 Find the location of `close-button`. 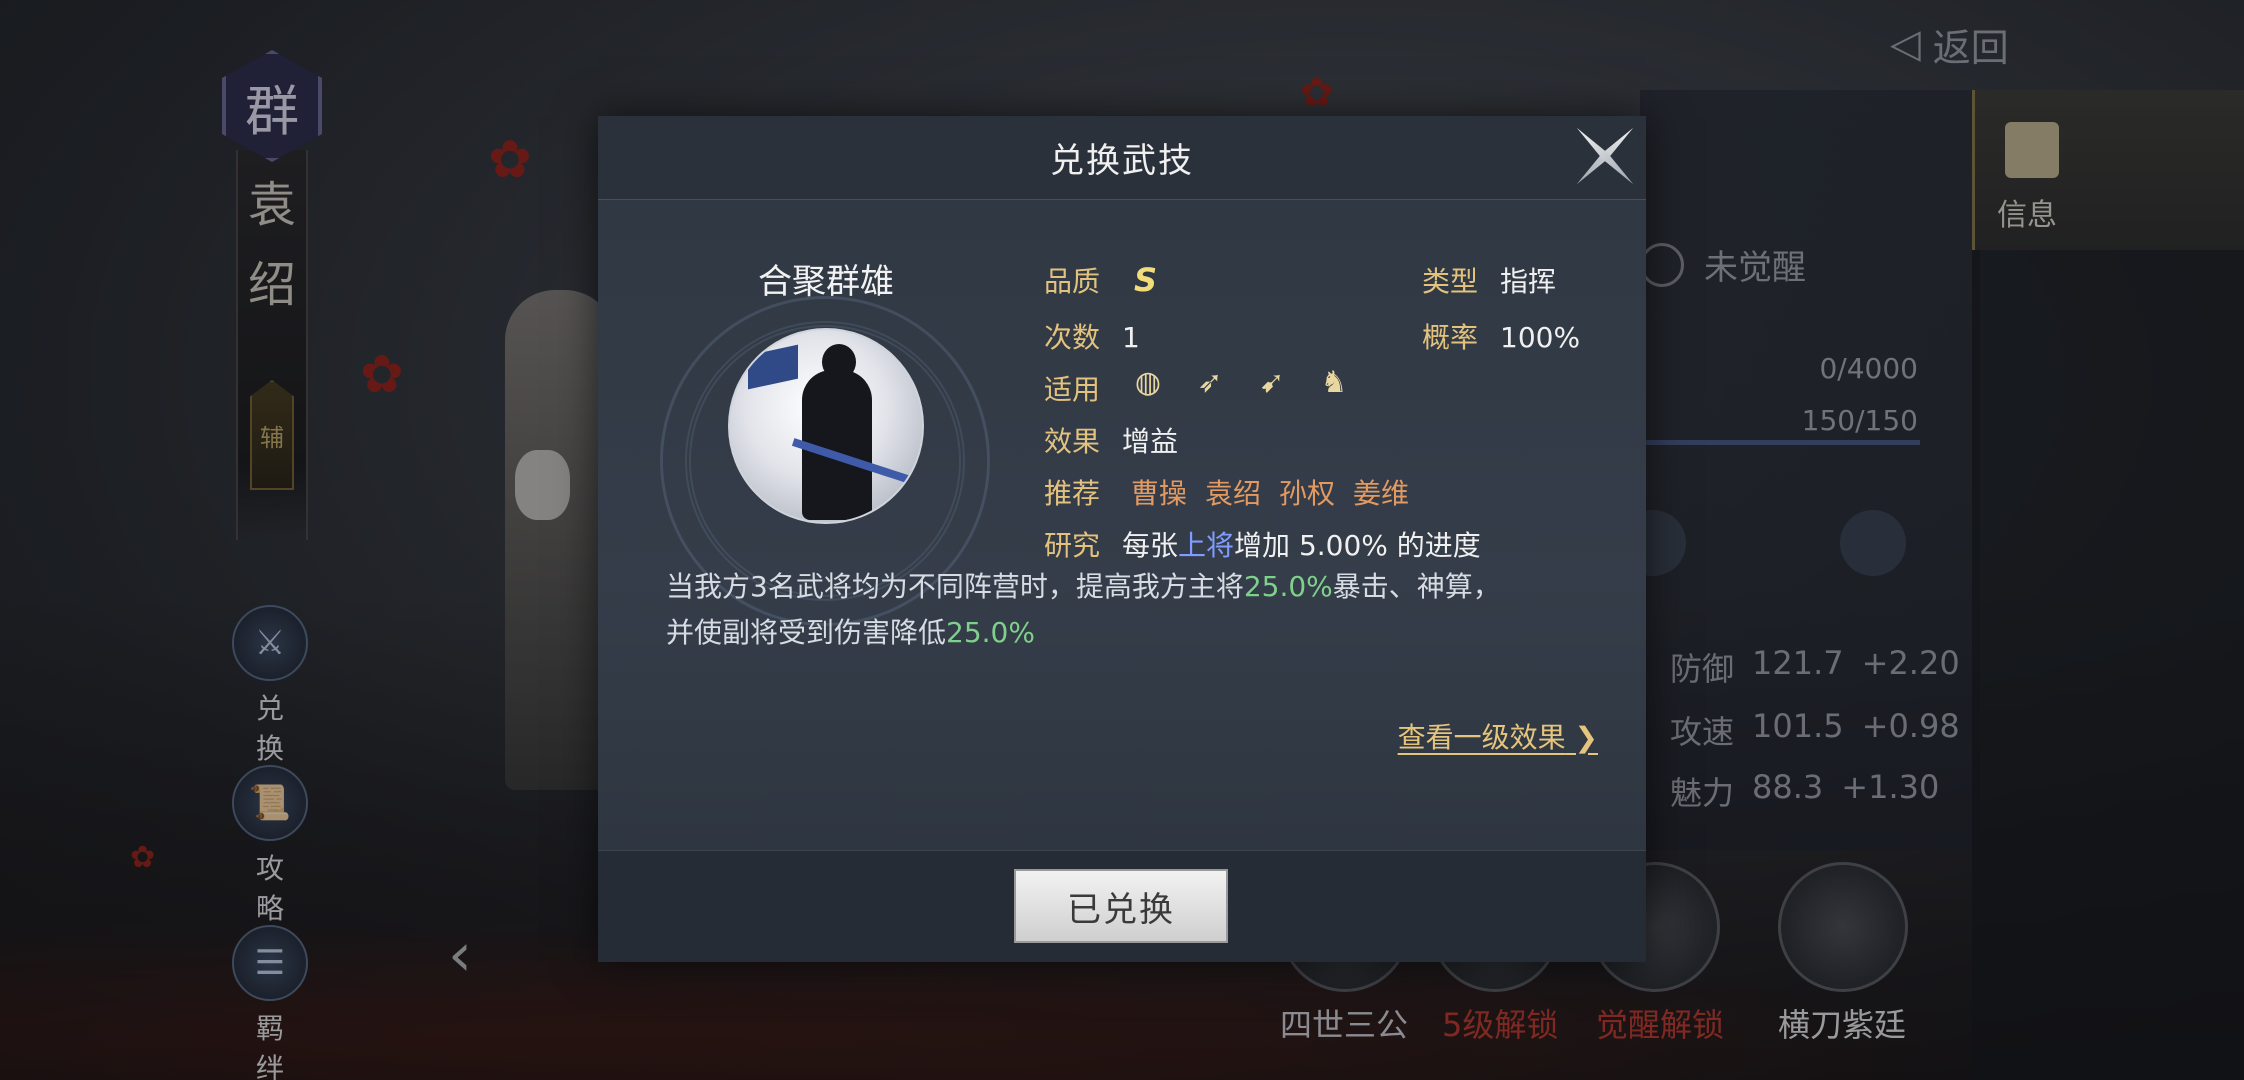

close-button is located at coordinates (1605, 156).